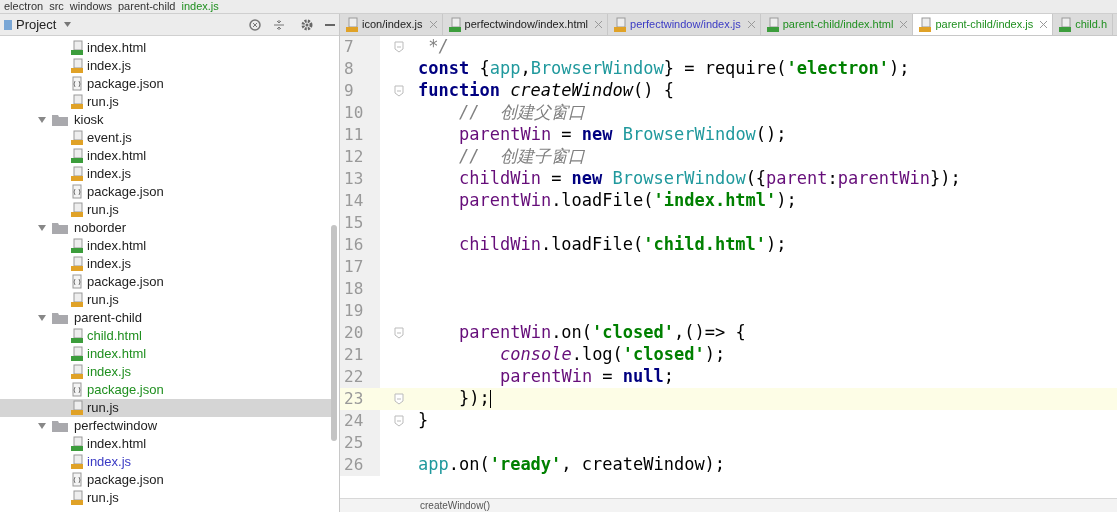  What do you see at coordinates (354, 113) in the screenshot?
I see `line-number: 10` at bounding box center [354, 113].